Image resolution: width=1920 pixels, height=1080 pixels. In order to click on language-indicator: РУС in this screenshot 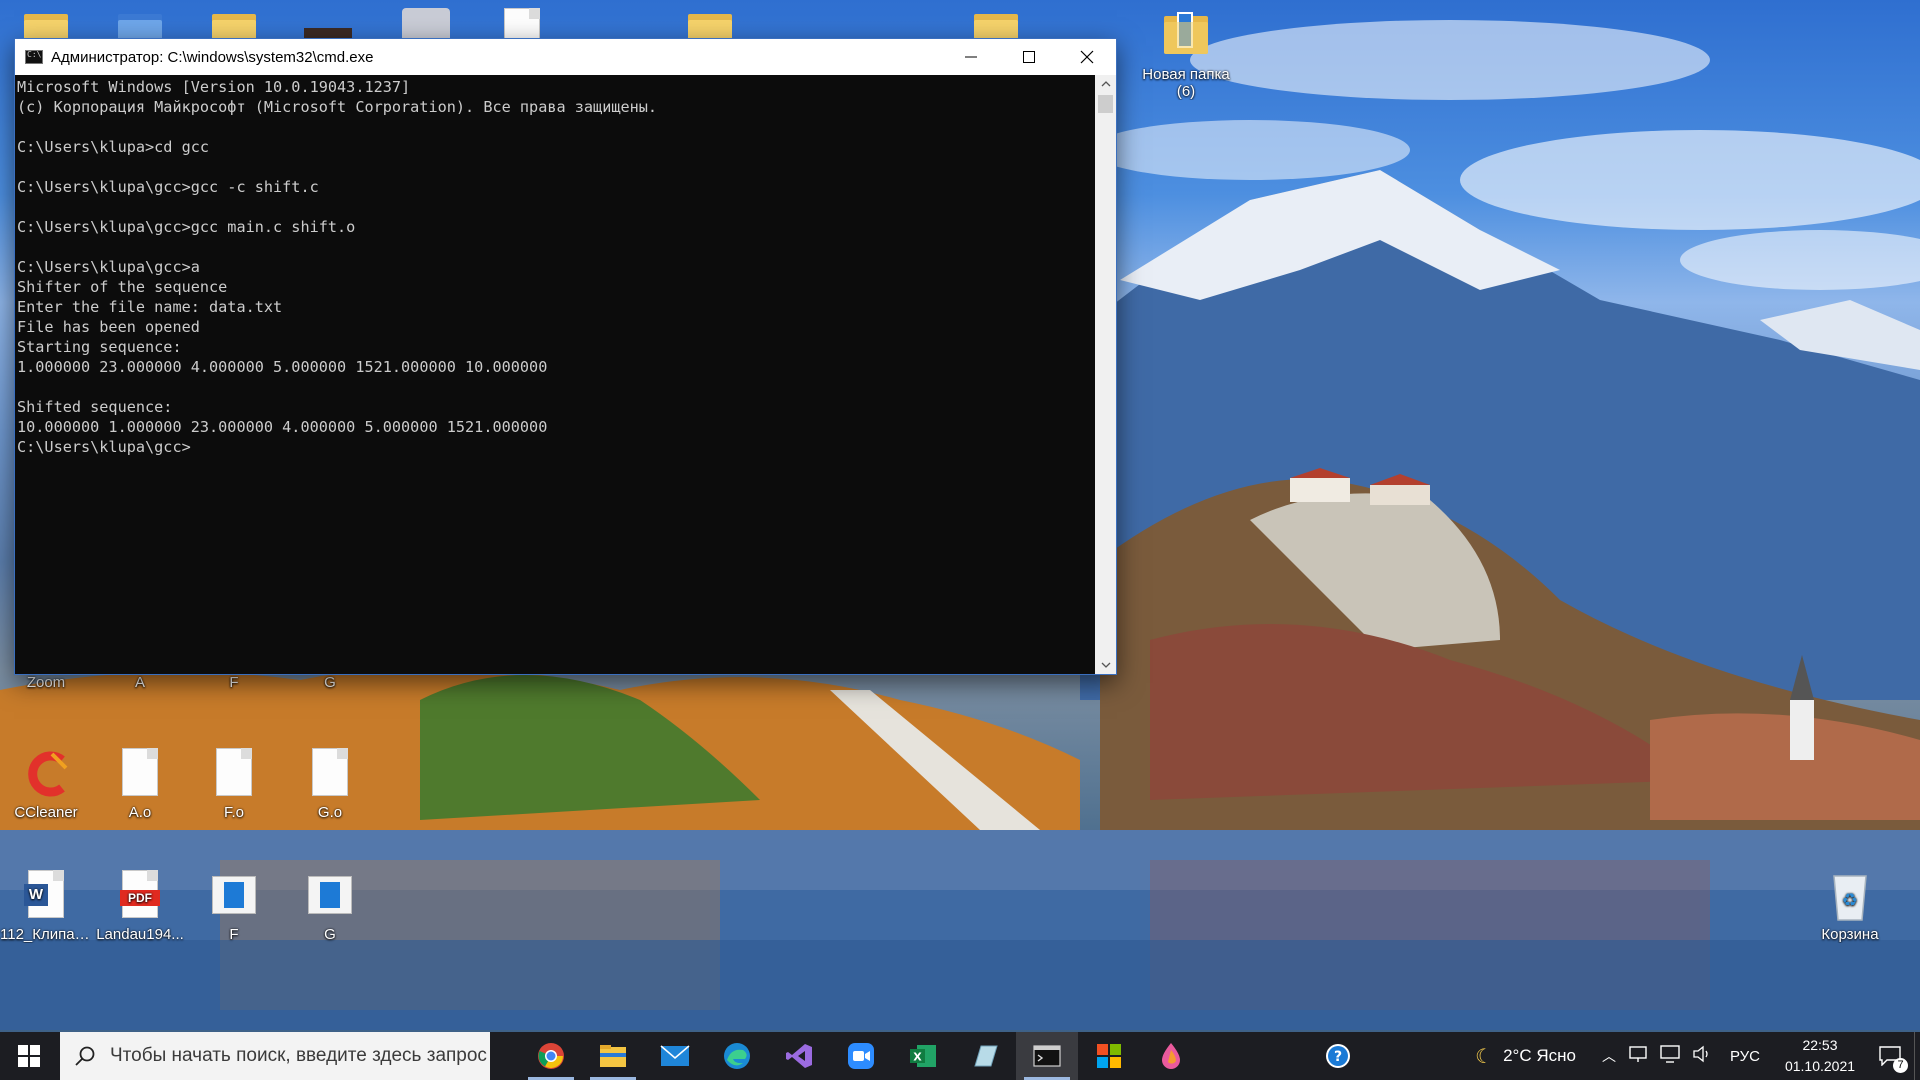, I will do `click(1745, 1056)`.